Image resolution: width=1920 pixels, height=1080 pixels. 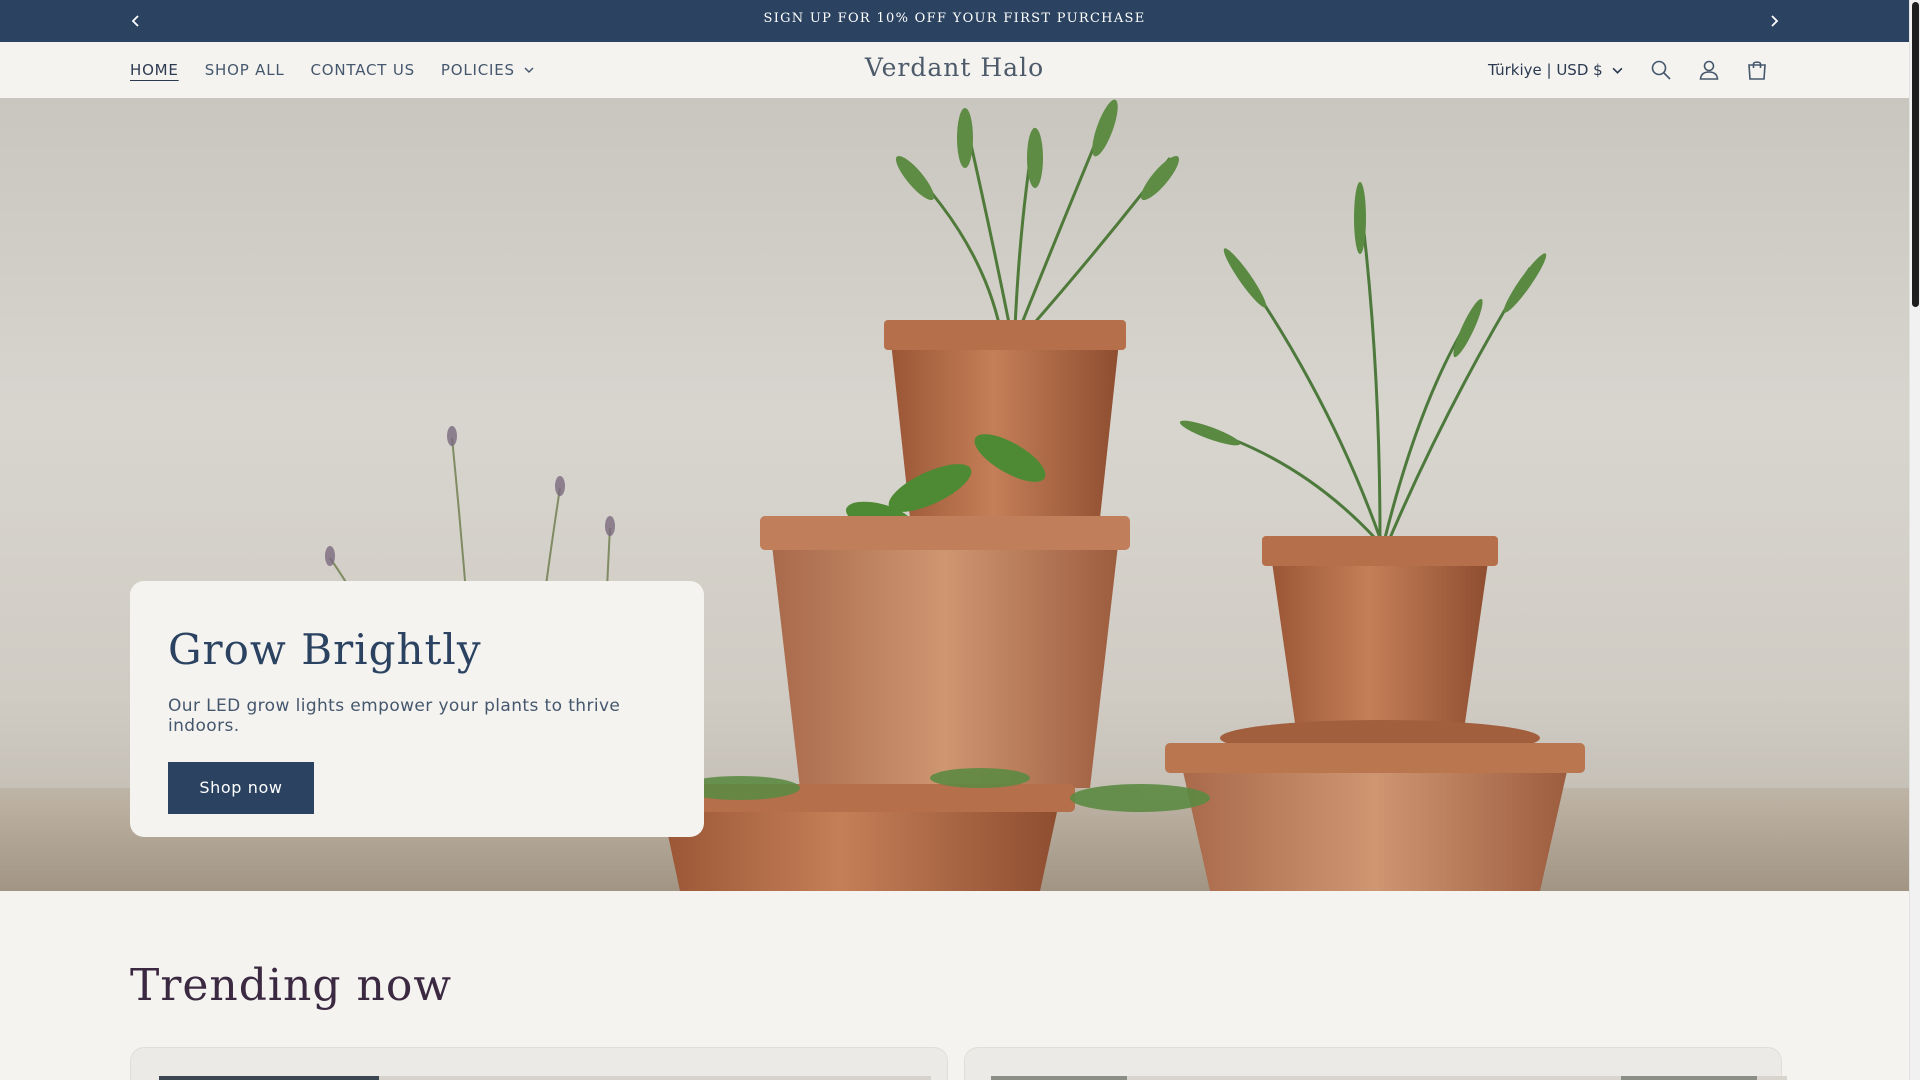 I want to click on search-button, so click(x=1661, y=70).